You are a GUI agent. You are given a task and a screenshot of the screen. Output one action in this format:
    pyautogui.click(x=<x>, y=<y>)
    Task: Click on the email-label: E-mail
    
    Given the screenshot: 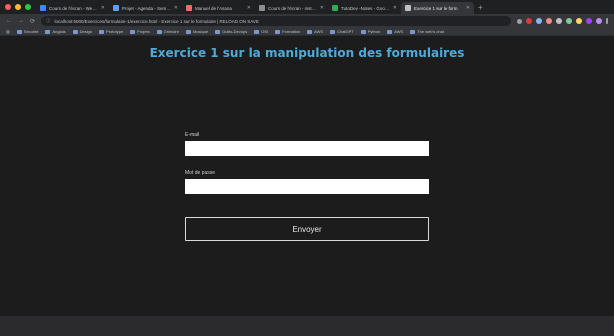 What is the action you would take?
    pyautogui.click(x=192, y=135)
    